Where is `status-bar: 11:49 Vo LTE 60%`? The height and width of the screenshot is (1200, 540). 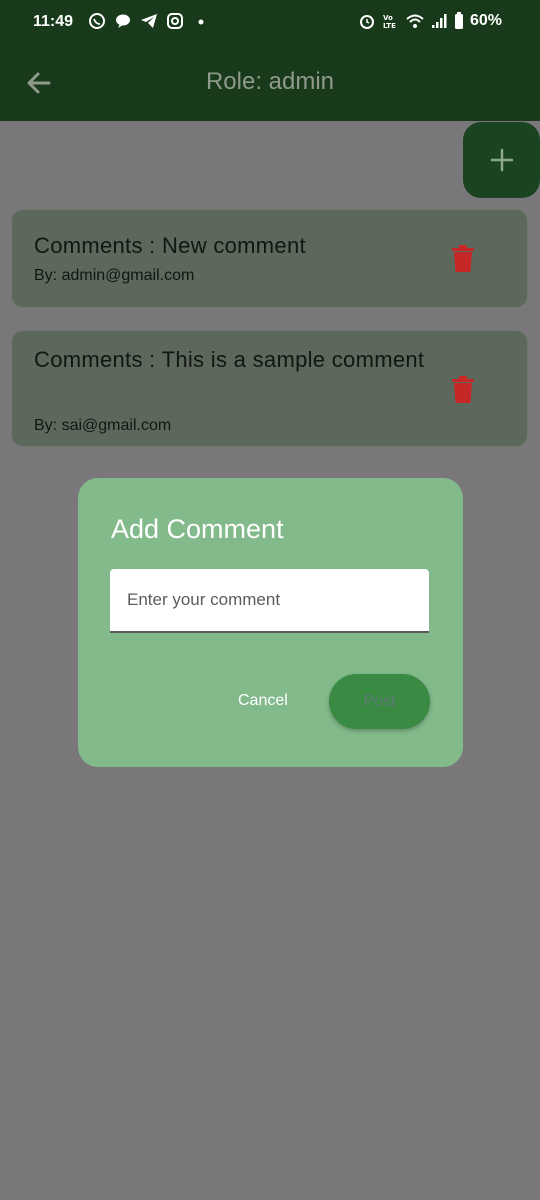
status-bar: 11:49 Vo LTE 60% is located at coordinates (270, 22).